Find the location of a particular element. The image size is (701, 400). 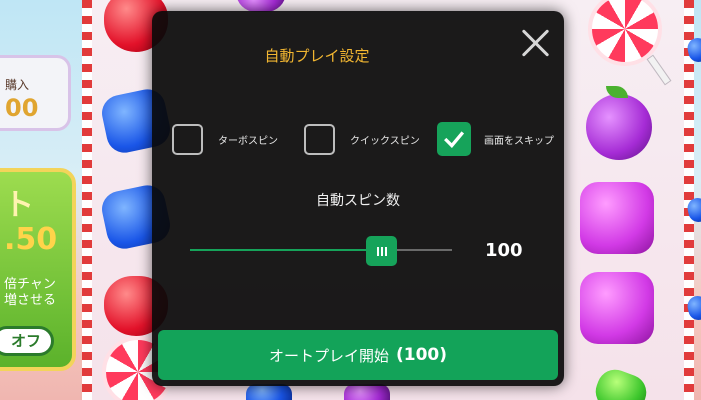

start-autoplay-label: オートプレイ開始 is located at coordinates (328, 355).